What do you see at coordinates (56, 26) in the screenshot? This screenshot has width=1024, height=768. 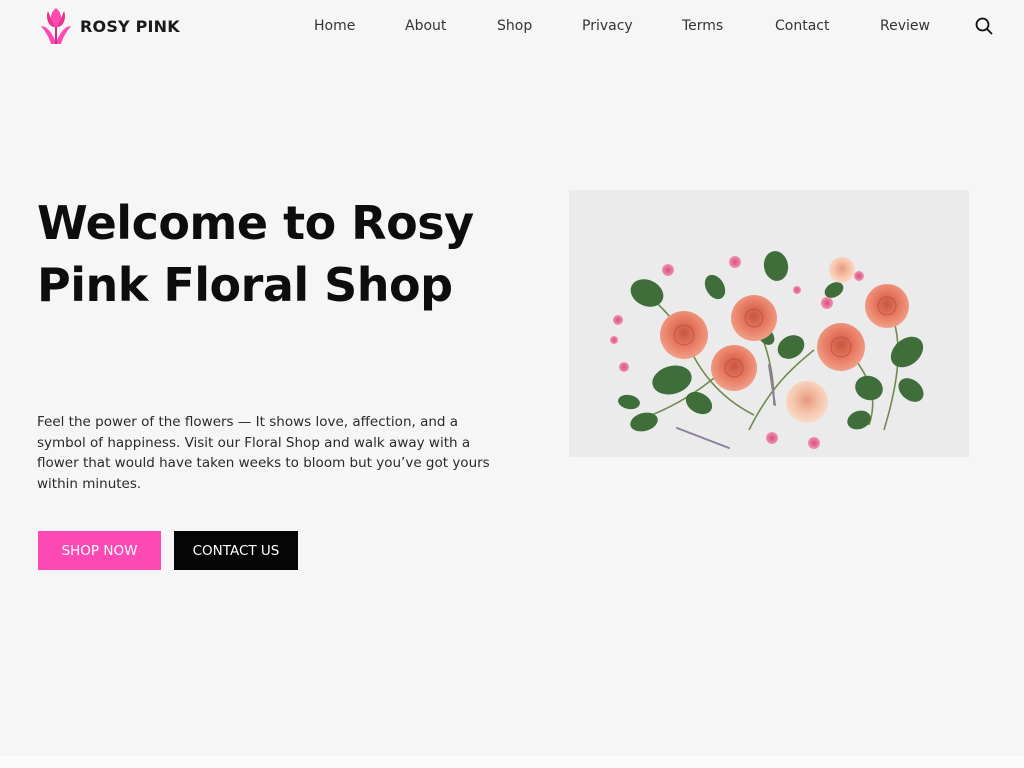 I see `tulip-icon` at bounding box center [56, 26].